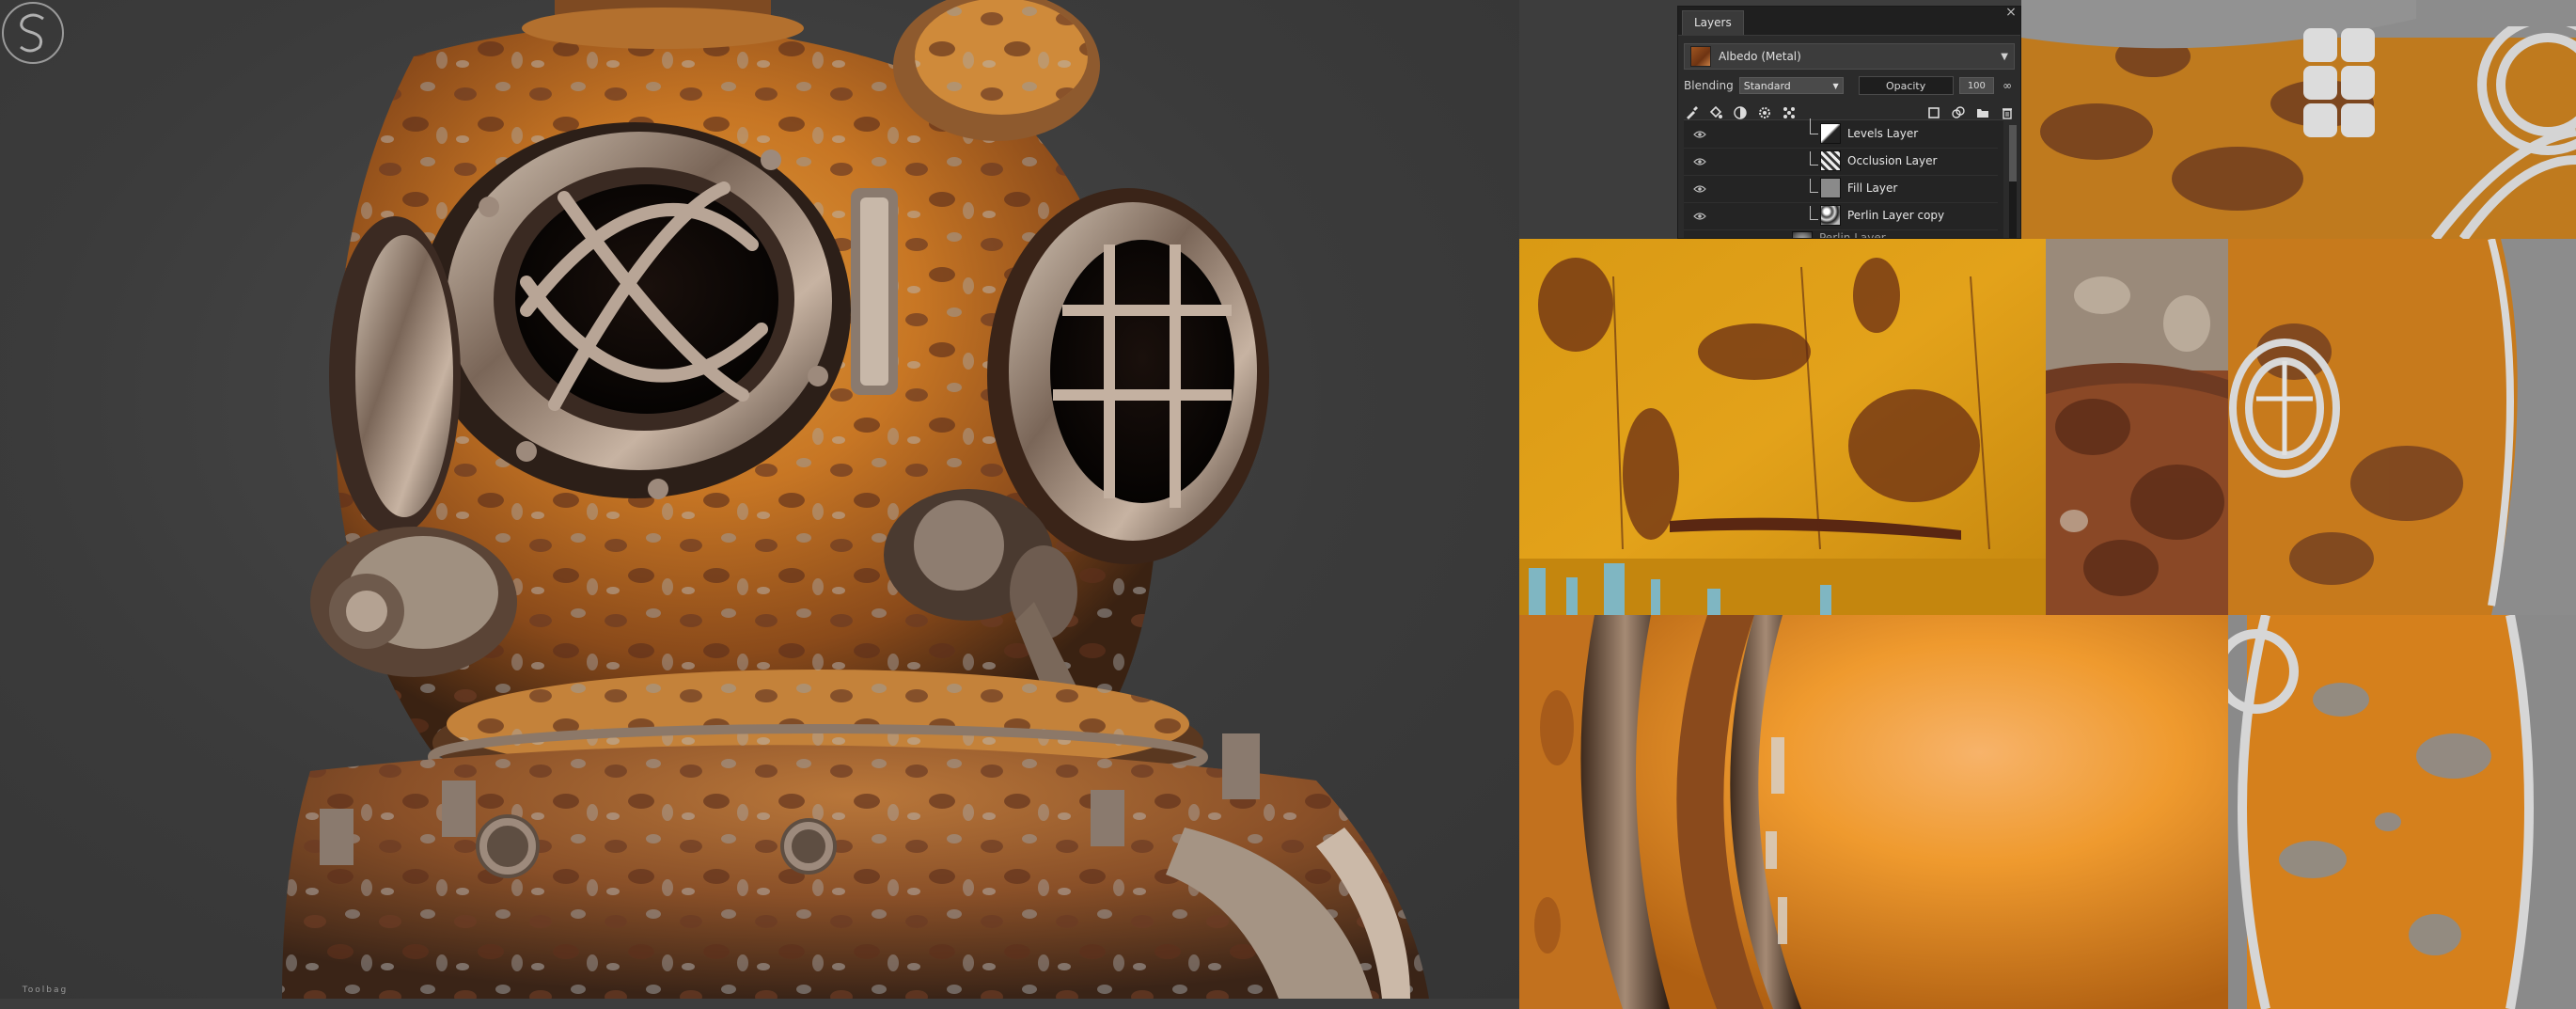 This screenshot has width=2576, height=1009. I want to click on layer-row-fill: Fill Layer, so click(1841, 189).